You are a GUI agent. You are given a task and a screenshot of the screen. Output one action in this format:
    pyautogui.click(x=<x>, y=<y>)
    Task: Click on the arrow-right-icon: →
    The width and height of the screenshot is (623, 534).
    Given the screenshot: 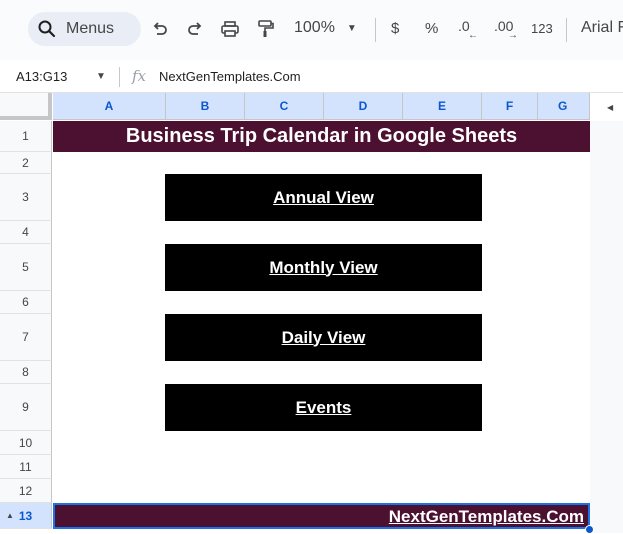 What is the action you would take?
    pyautogui.click(x=513, y=35)
    